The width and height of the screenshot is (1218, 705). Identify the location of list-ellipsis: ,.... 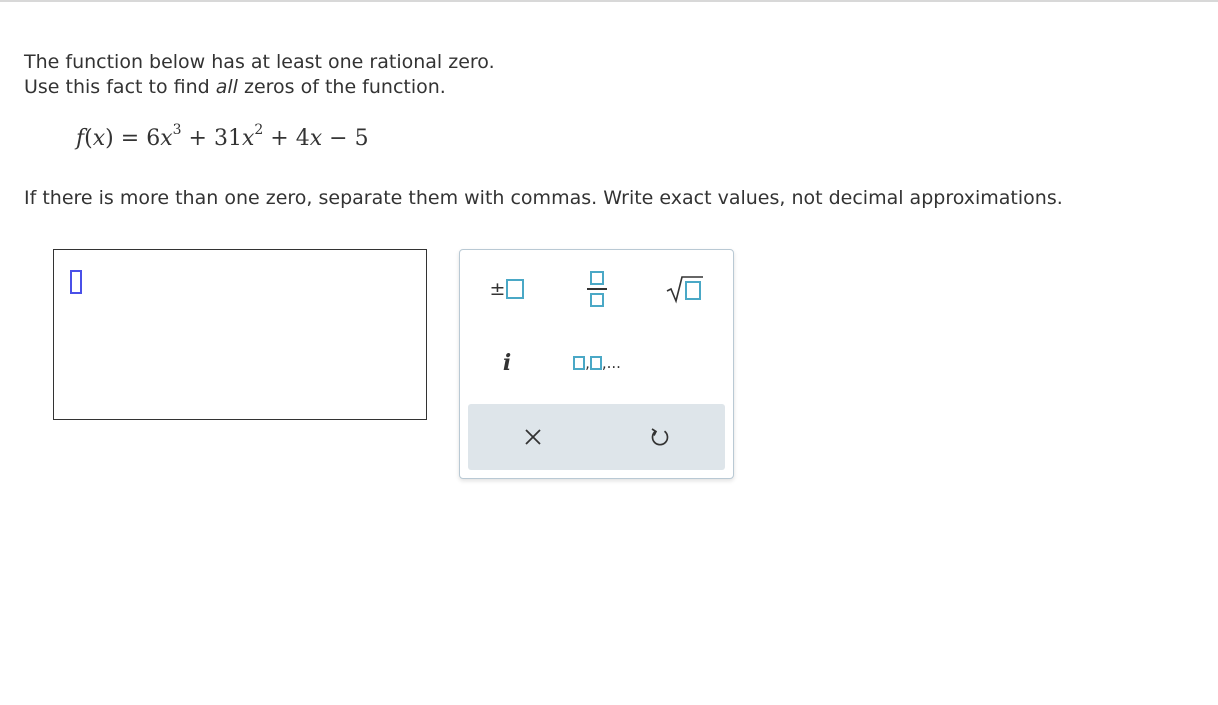
(611, 363).